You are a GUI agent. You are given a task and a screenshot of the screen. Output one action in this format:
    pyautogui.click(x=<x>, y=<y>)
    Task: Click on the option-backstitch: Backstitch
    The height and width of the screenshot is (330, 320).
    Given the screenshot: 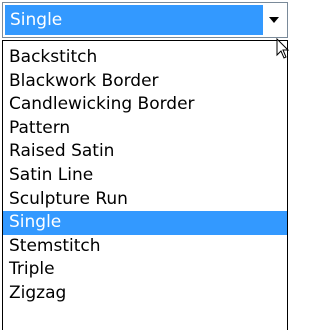 What is the action you would take?
    pyautogui.click(x=145, y=58)
    